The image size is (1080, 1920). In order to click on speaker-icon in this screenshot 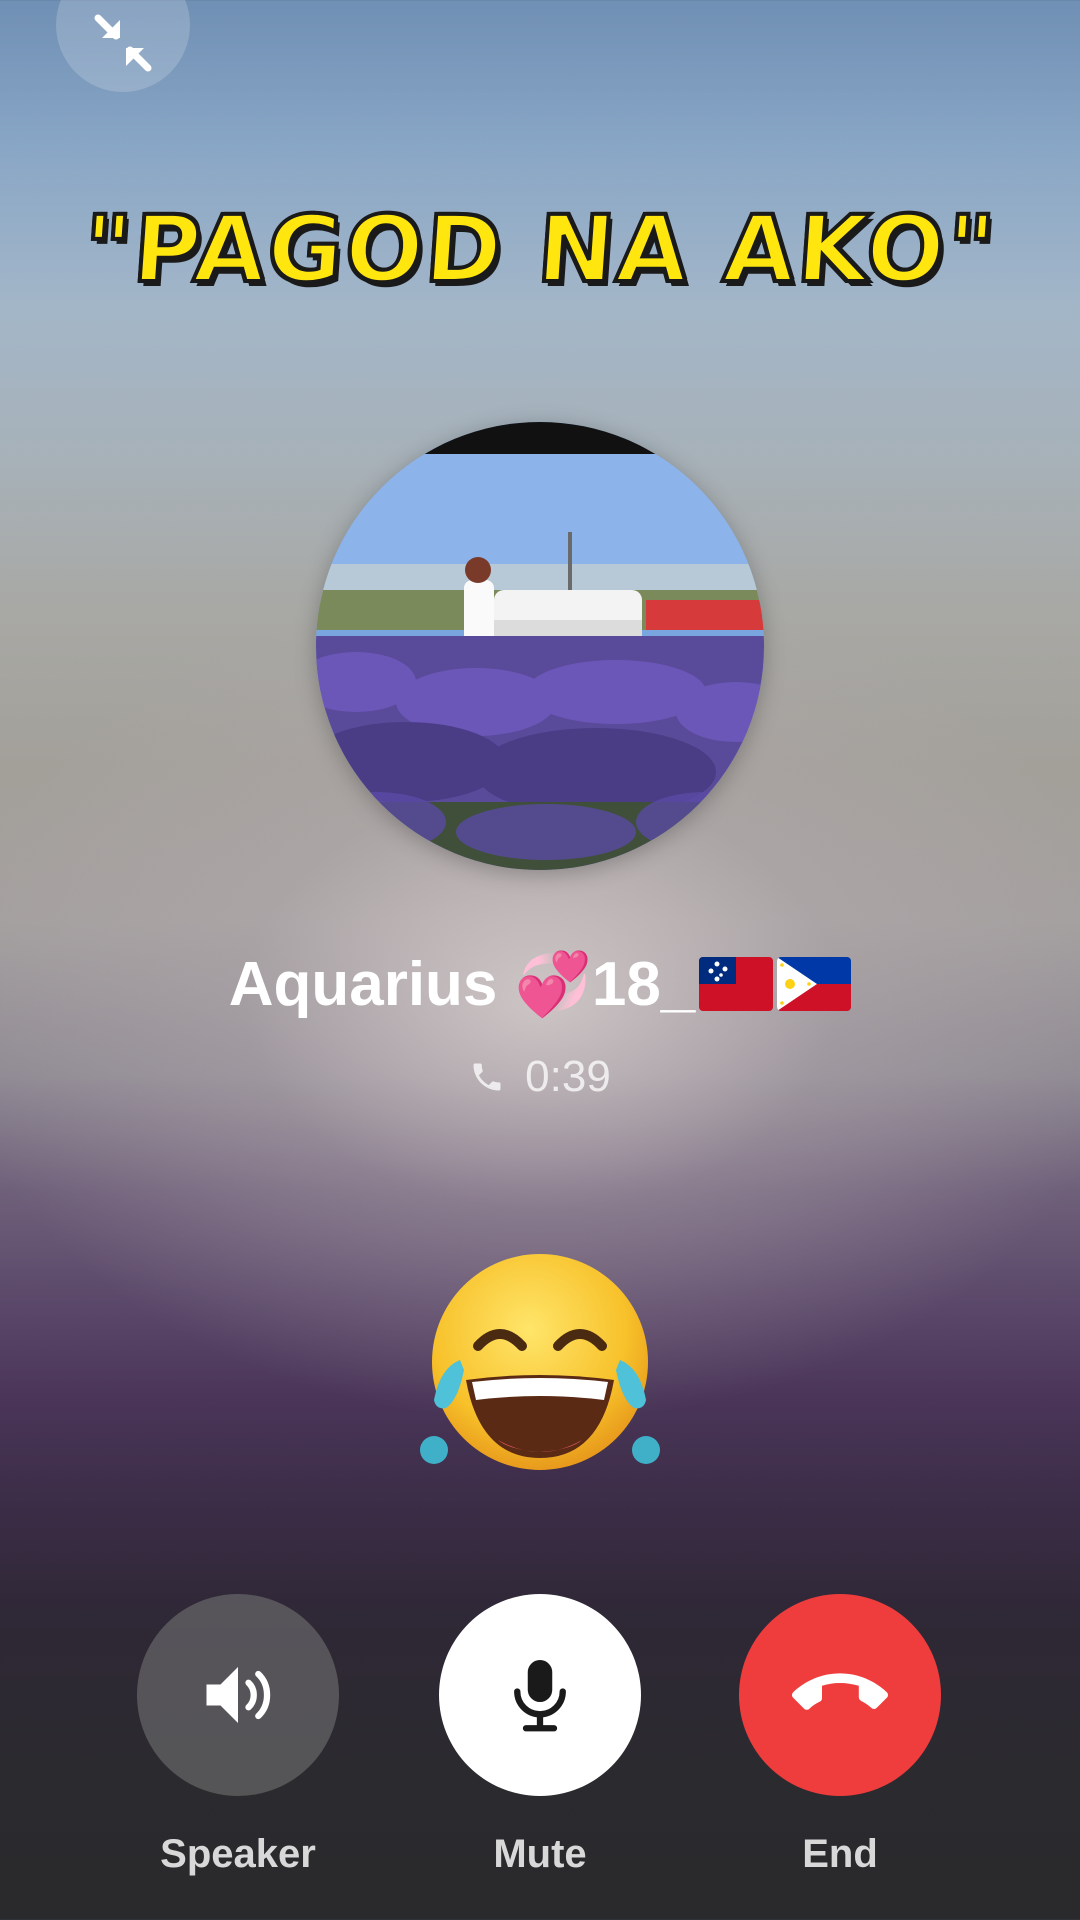, I will do `click(238, 1695)`.